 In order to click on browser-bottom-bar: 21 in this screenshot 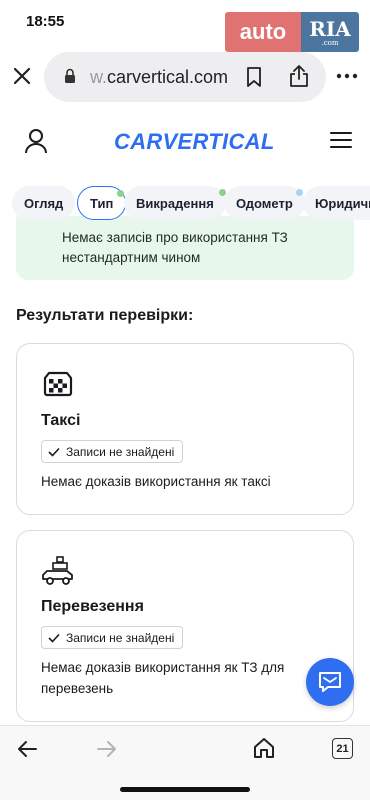, I will do `click(185, 762)`.